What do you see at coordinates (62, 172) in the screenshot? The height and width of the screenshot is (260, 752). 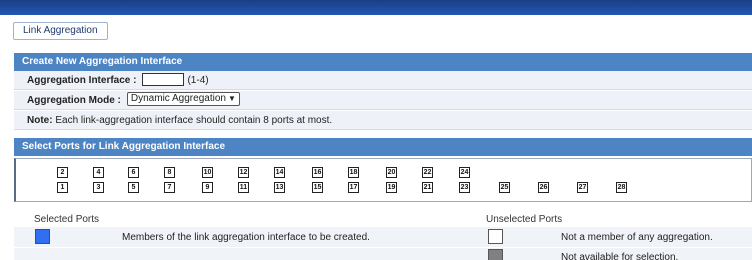 I see `port-2-checkbox: 2` at bounding box center [62, 172].